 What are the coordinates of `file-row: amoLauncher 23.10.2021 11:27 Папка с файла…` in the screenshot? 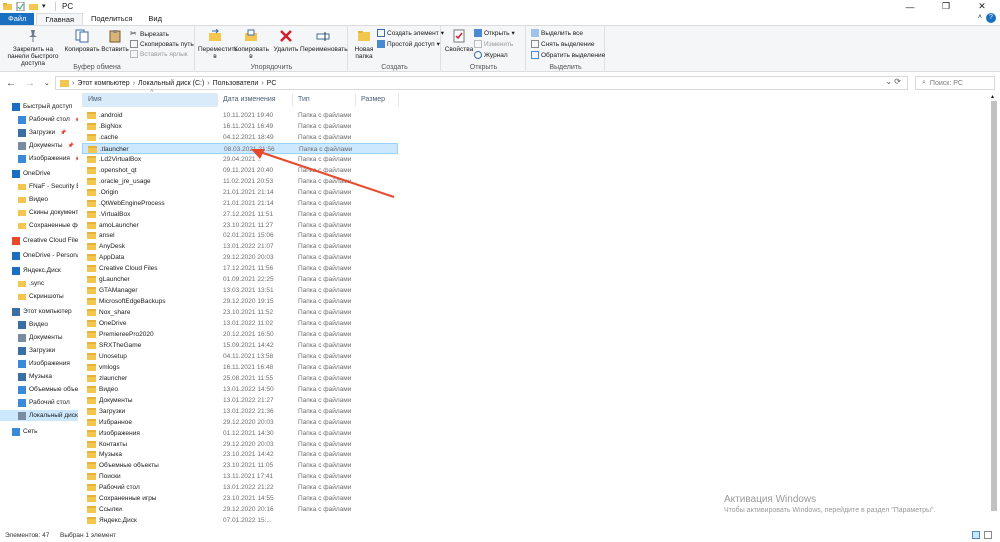 It's located at (240, 225).